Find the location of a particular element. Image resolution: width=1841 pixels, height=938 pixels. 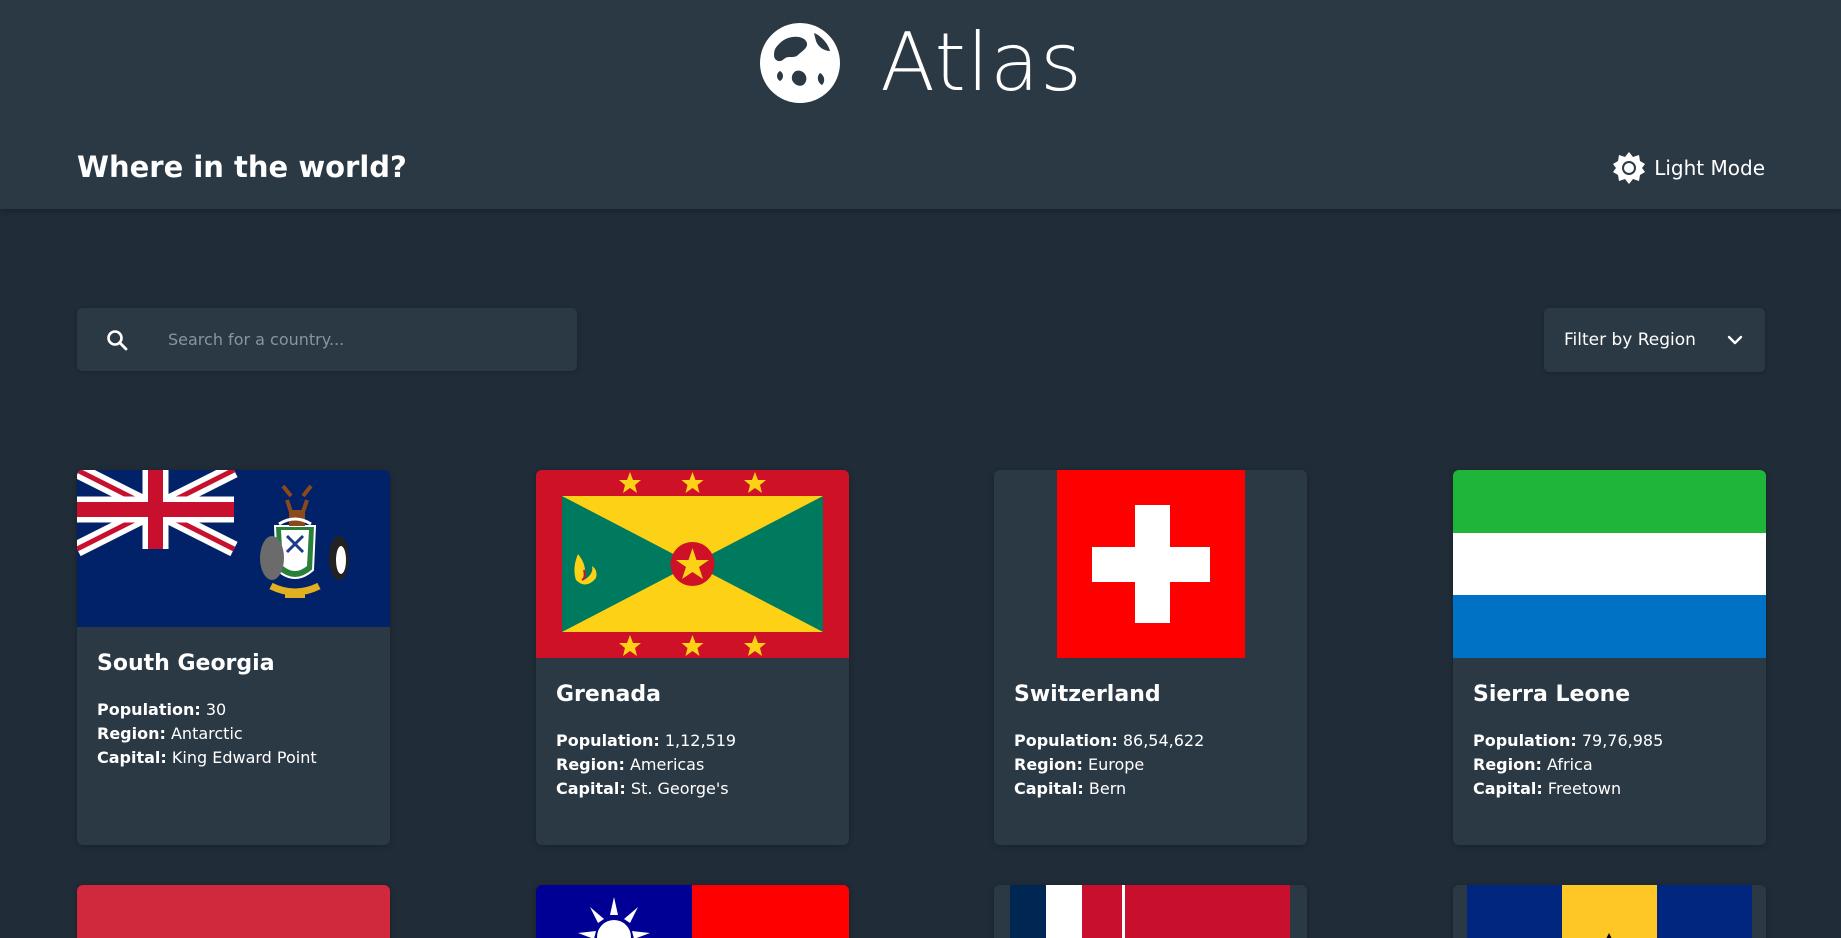

search-input is located at coordinates (358, 339).